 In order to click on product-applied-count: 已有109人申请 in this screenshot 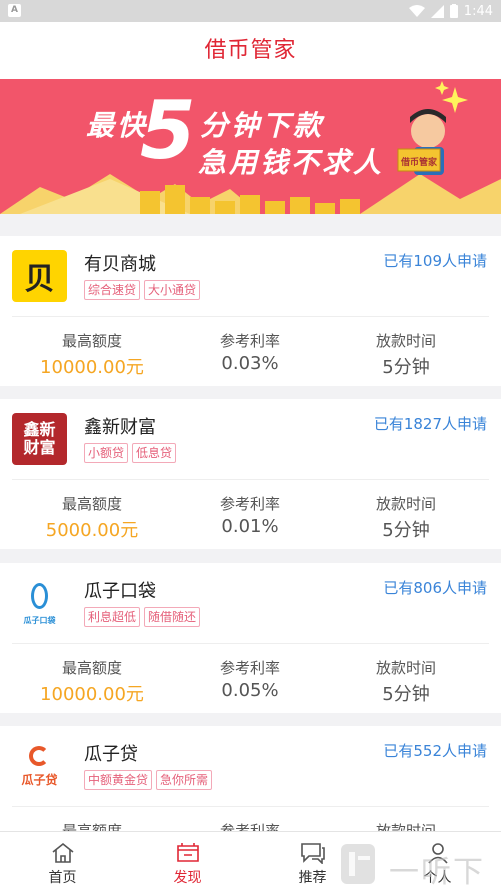, I will do `click(435, 261)`.